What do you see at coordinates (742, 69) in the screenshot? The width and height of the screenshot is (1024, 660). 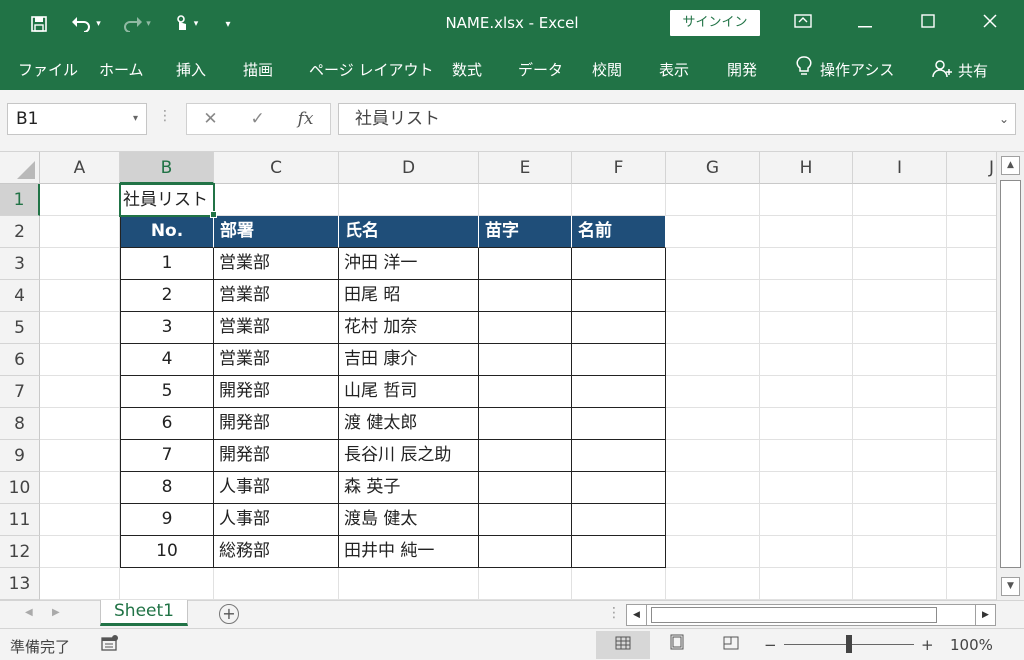 I see `tab-developer: 開発` at bounding box center [742, 69].